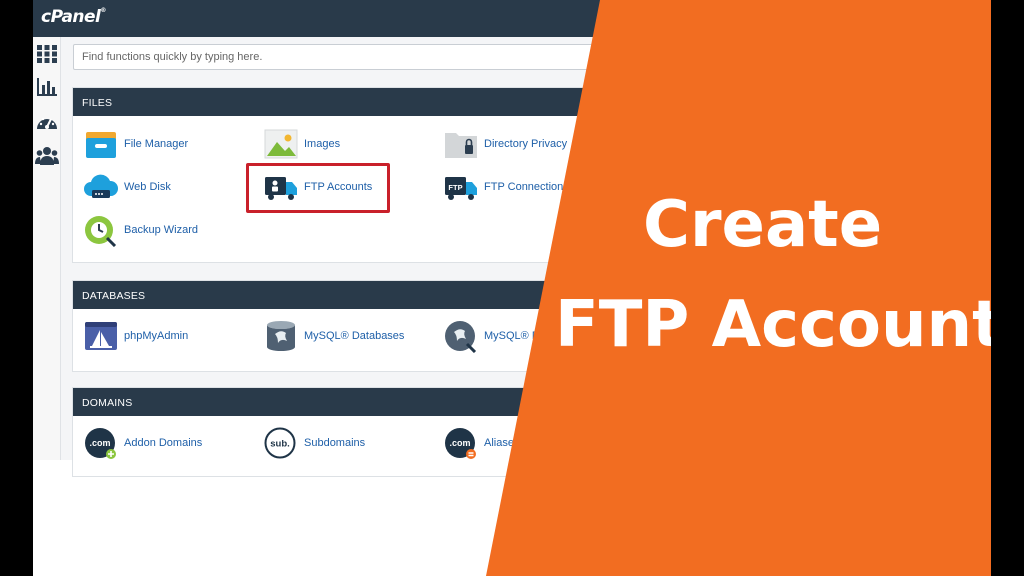 The image size is (1024, 576). Describe the element at coordinates (773, 325) in the screenshot. I see `headline-line-2: FTP Account` at that location.